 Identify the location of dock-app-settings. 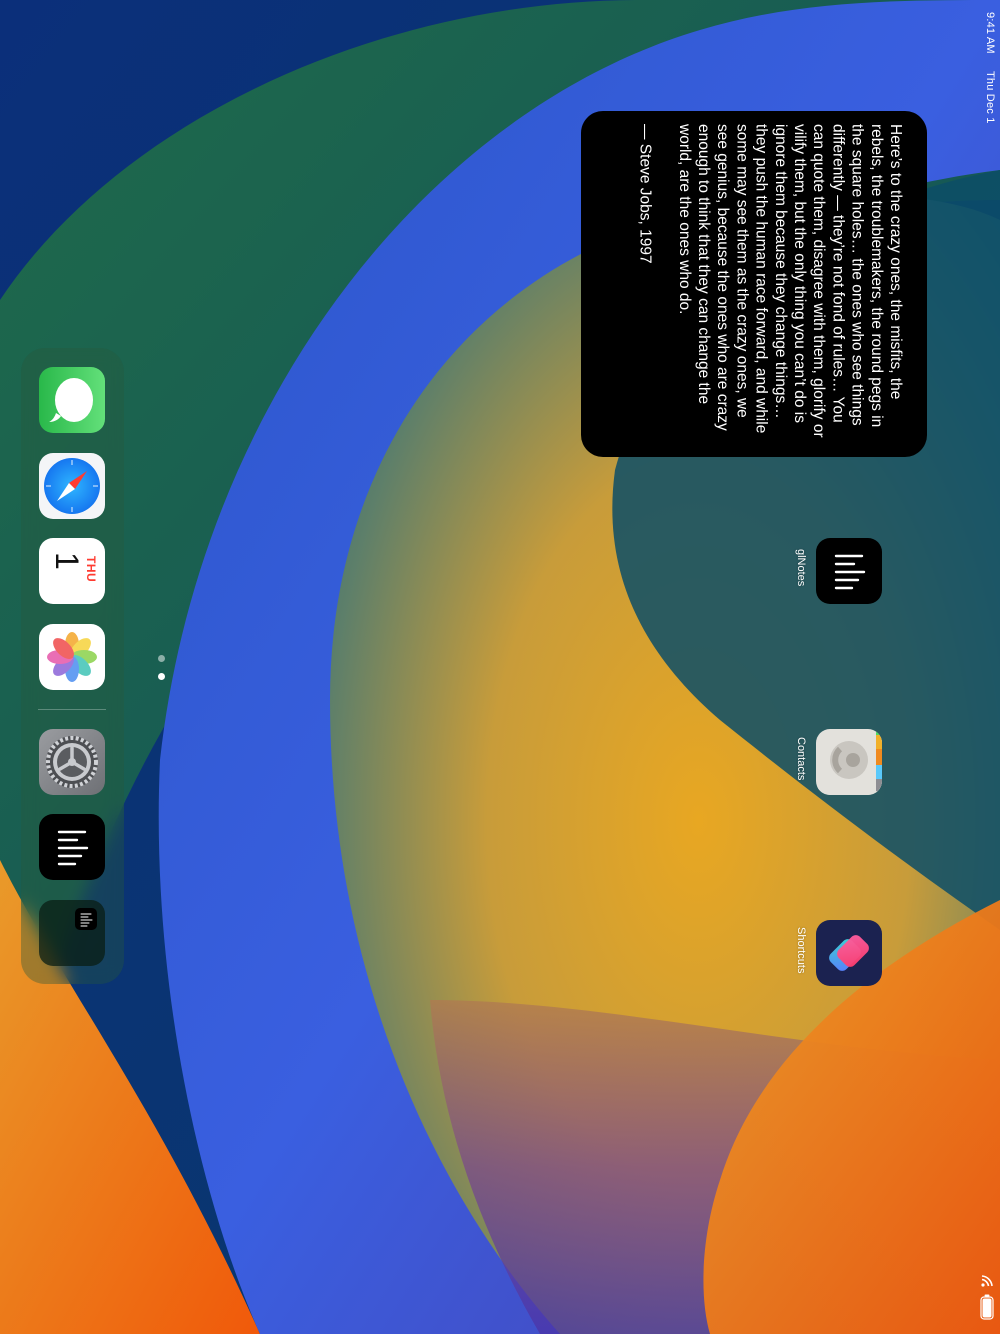
(72, 762).